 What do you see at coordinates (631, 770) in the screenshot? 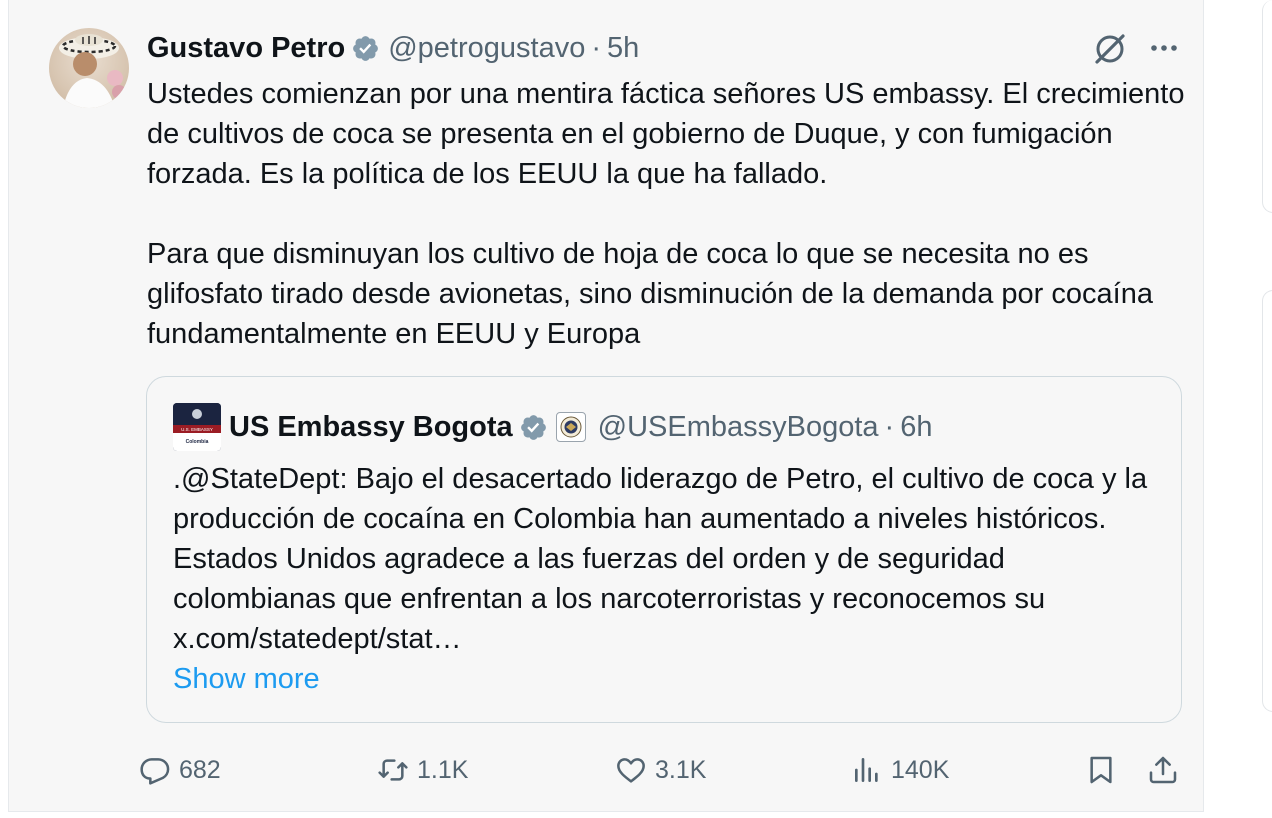
I see `heart-icon` at bounding box center [631, 770].